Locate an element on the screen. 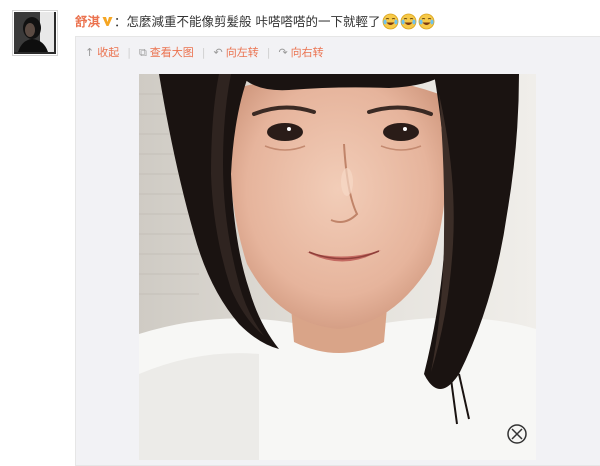 This screenshot has width=600, height=466. rotate-left-label: 向左转 is located at coordinates (242, 52).